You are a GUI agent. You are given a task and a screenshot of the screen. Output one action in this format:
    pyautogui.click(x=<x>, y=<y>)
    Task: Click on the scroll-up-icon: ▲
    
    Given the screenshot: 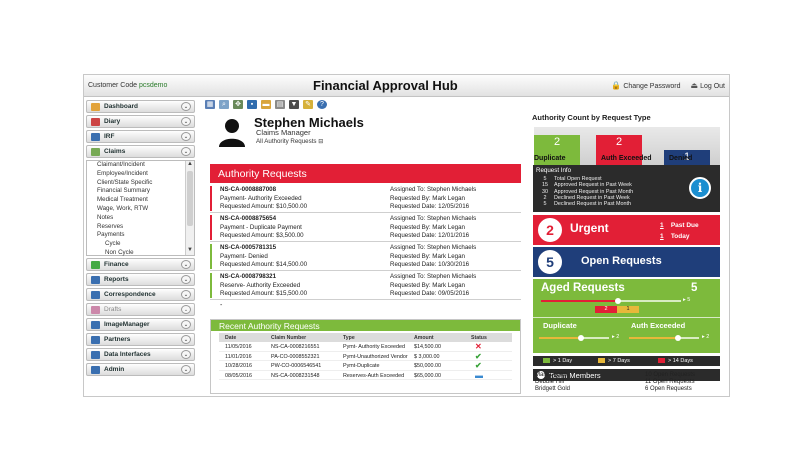 What is the action you would take?
    pyautogui.click(x=190, y=165)
    